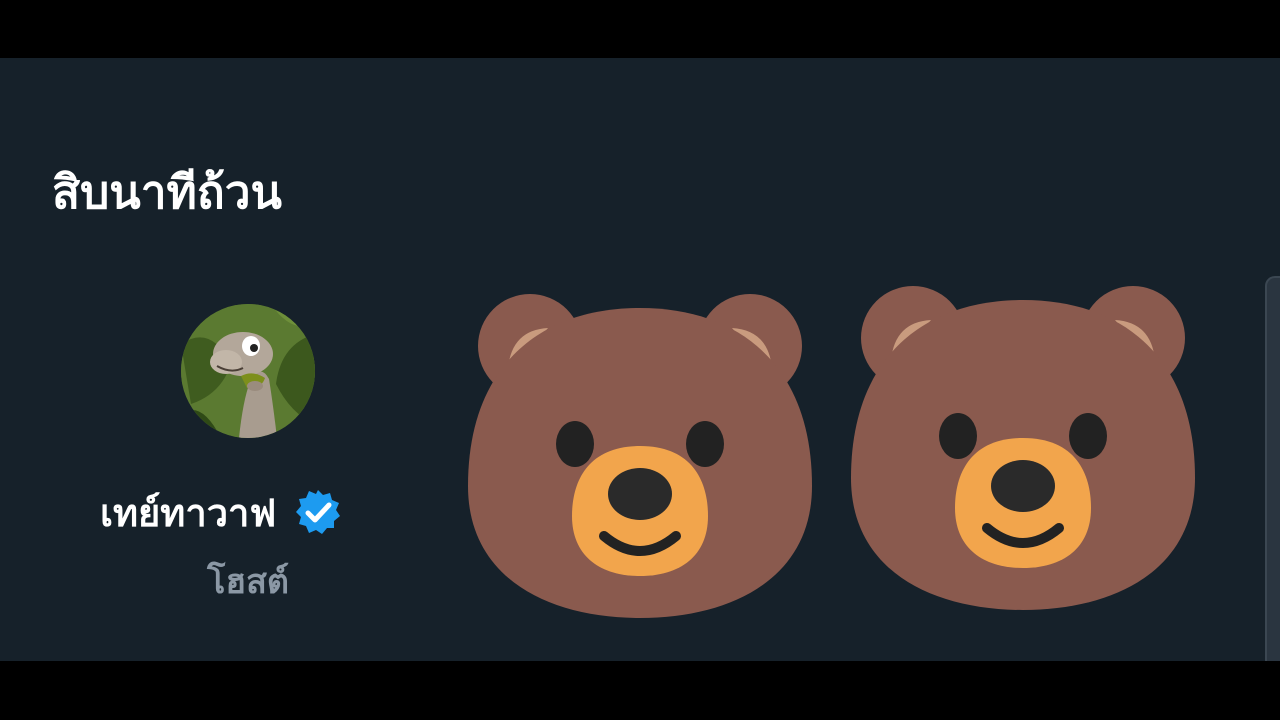 This screenshot has height=720, width=1280. What do you see at coordinates (1272, 468) in the screenshot?
I see `scroll-handle` at bounding box center [1272, 468].